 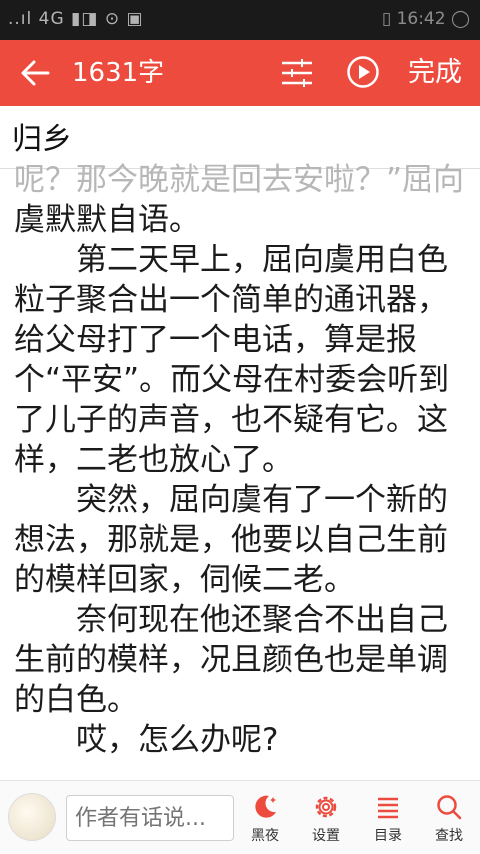 What do you see at coordinates (146, 740) in the screenshot?
I see `paragraph: 哎，怎么办呢?` at bounding box center [146, 740].